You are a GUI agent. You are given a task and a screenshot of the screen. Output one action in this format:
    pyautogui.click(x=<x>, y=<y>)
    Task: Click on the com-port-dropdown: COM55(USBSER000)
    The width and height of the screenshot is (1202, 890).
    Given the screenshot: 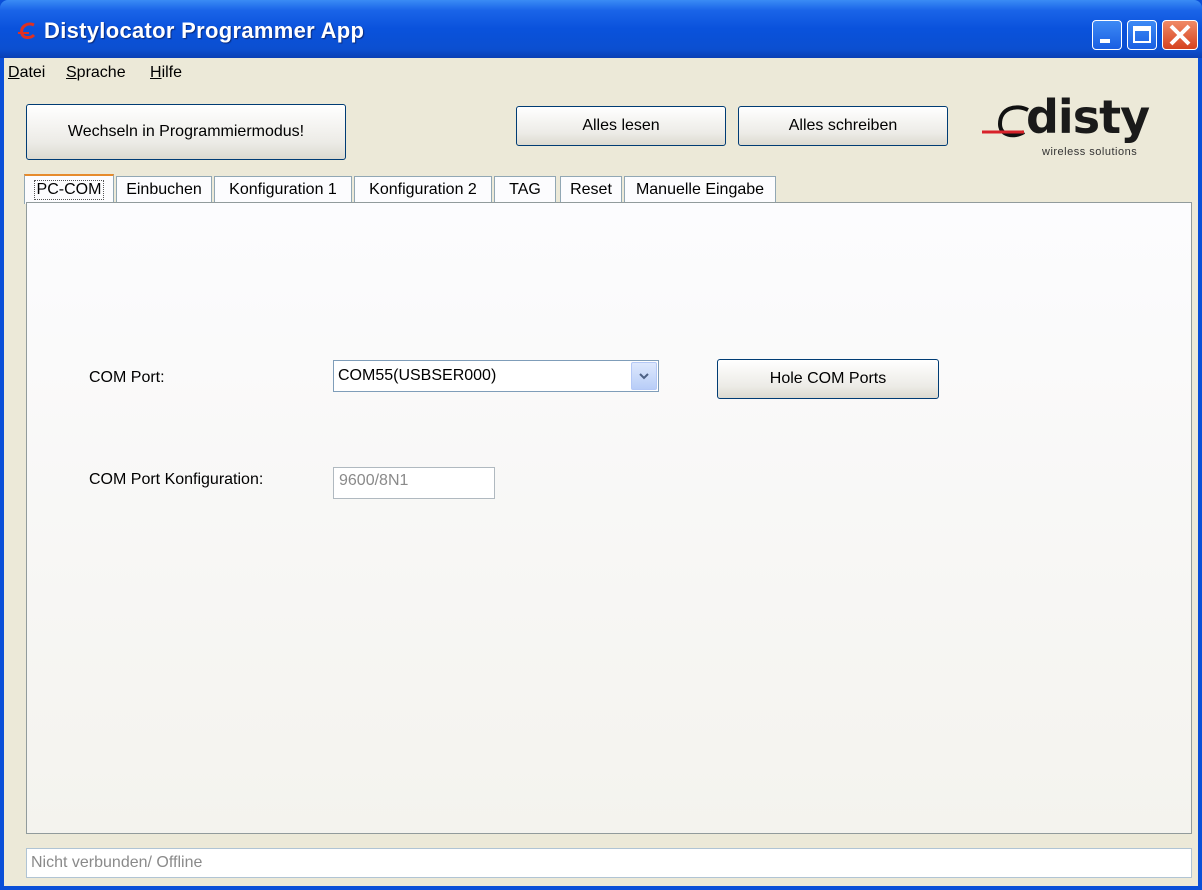 What is the action you would take?
    pyautogui.click(x=496, y=376)
    